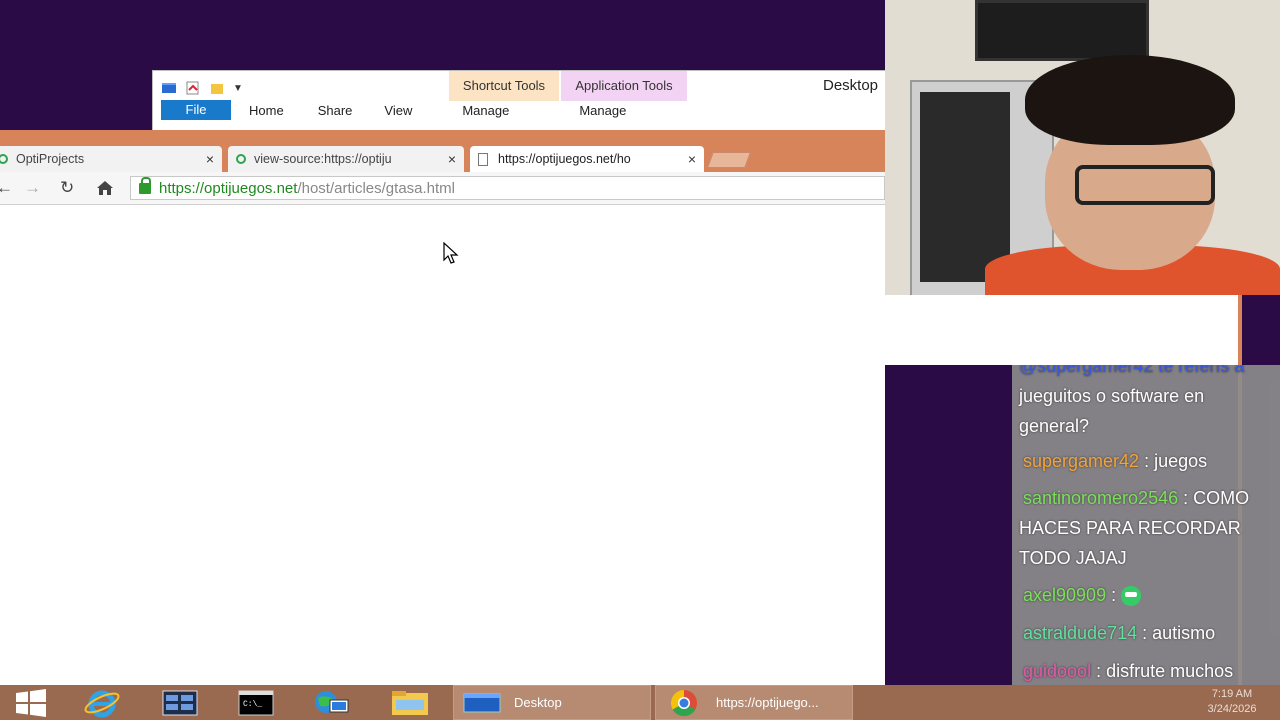 The width and height of the screenshot is (1280, 720). I want to click on chat-emote-icon, so click(1131, 596).